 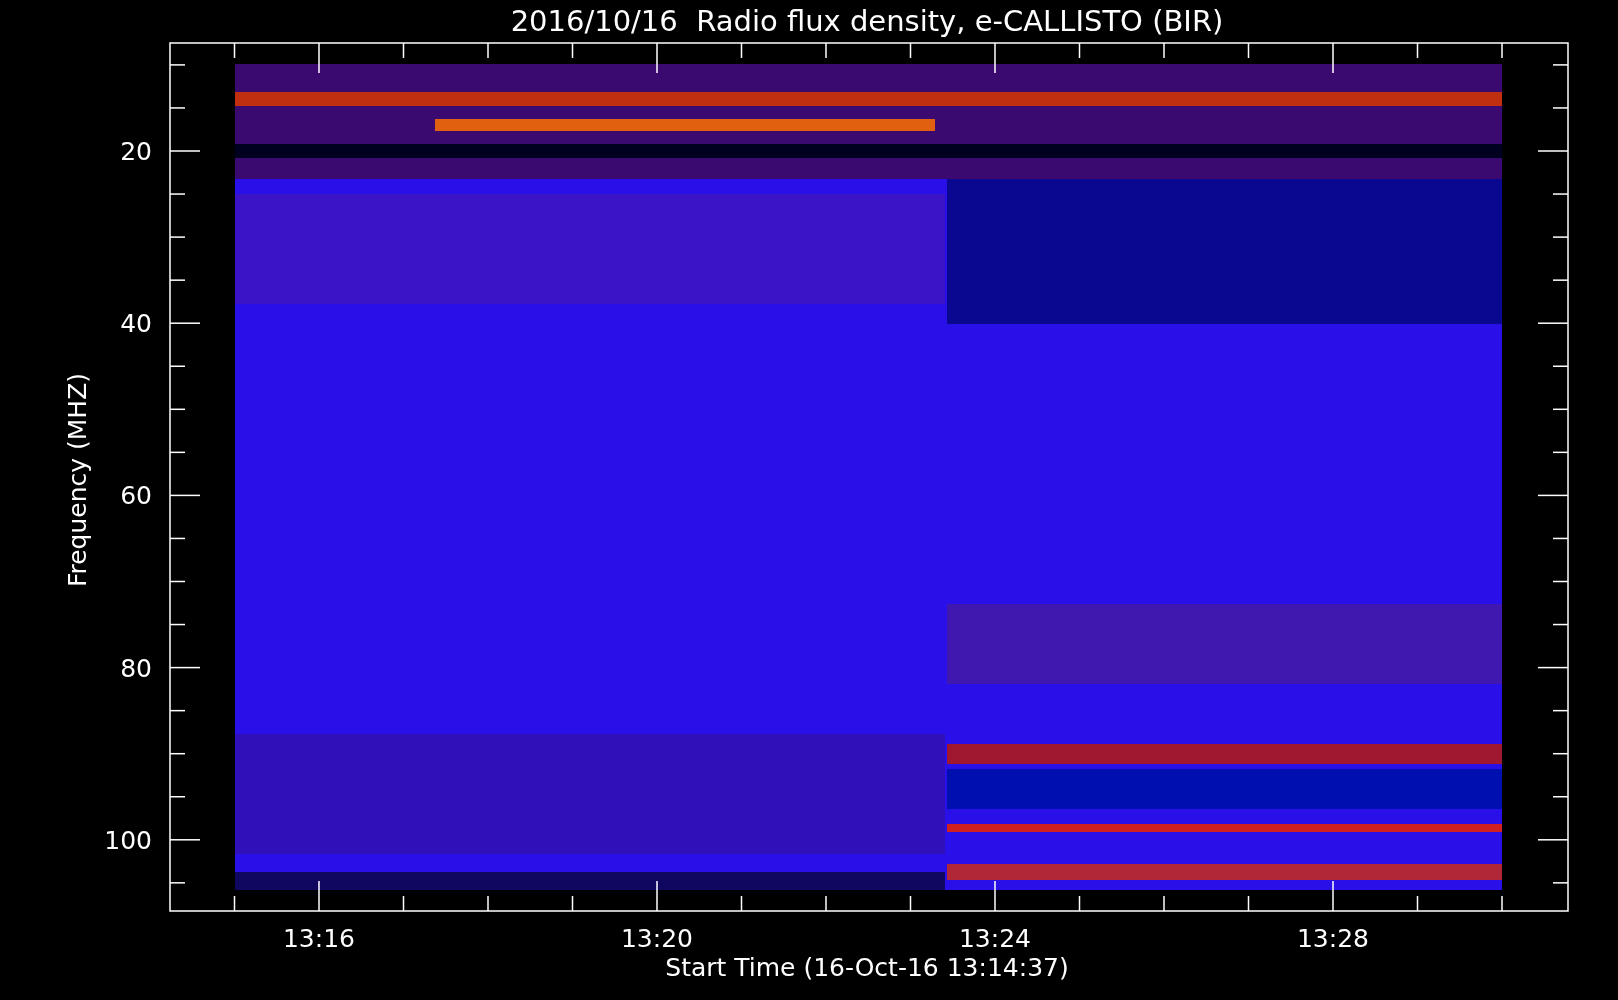 What do you see at coordinates (136, 324) in the screenshot?
I see `tick-label: 40` at bounding box center [136, 324].